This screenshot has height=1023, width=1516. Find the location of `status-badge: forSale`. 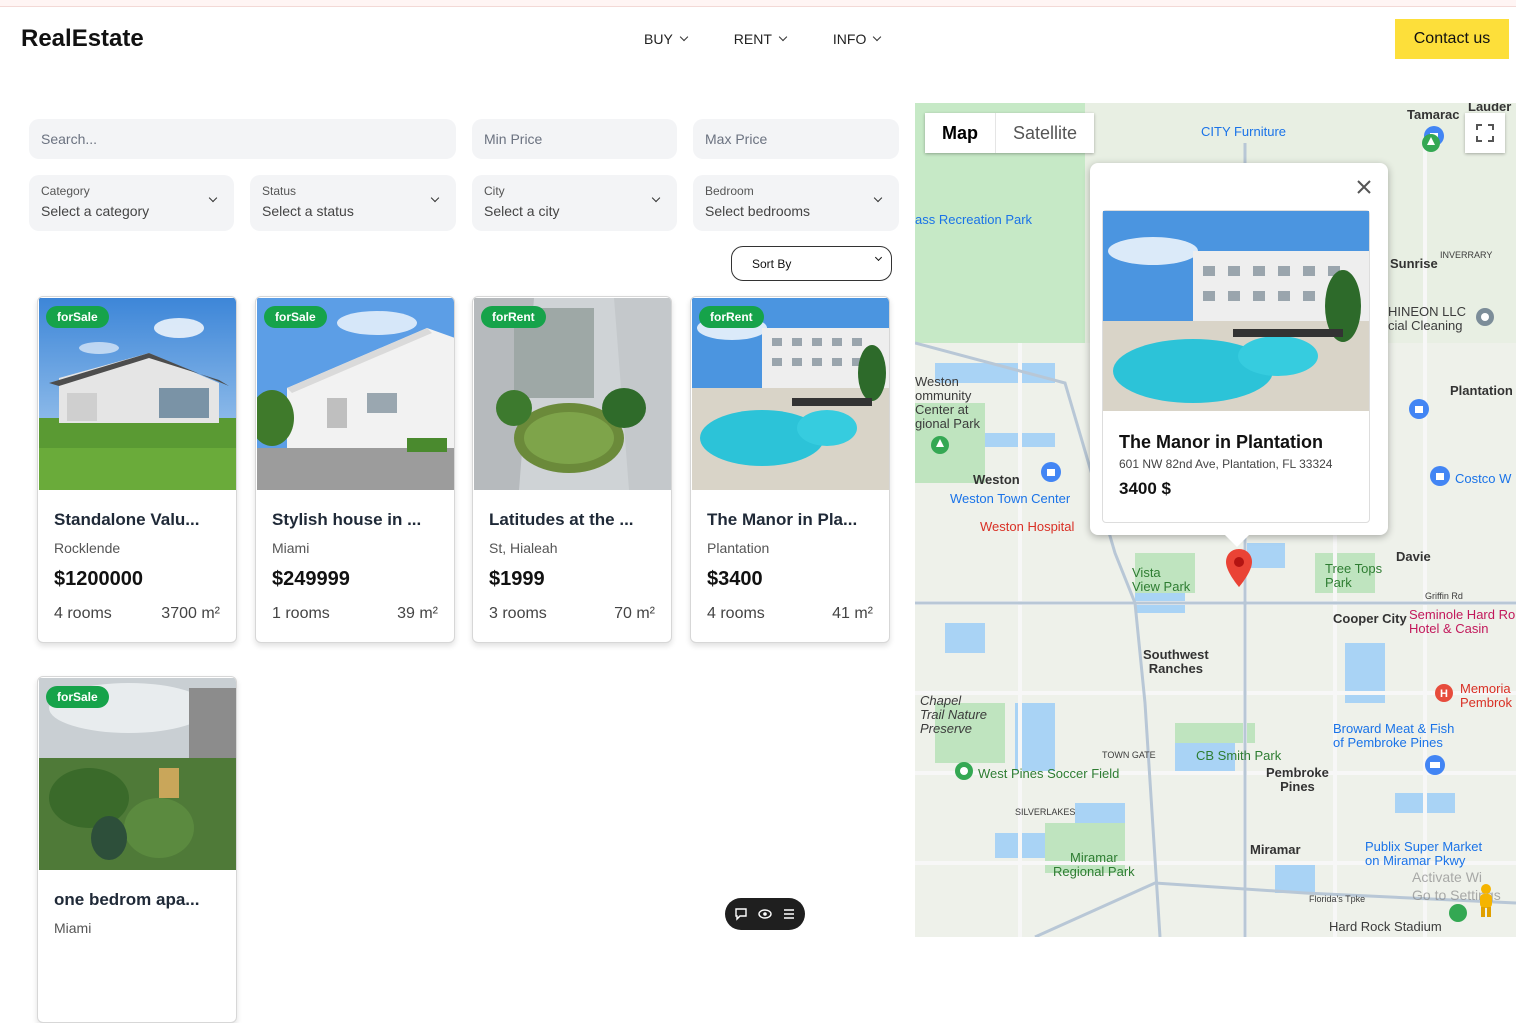

status-badge: forSale is located at coordinates (77, 317).